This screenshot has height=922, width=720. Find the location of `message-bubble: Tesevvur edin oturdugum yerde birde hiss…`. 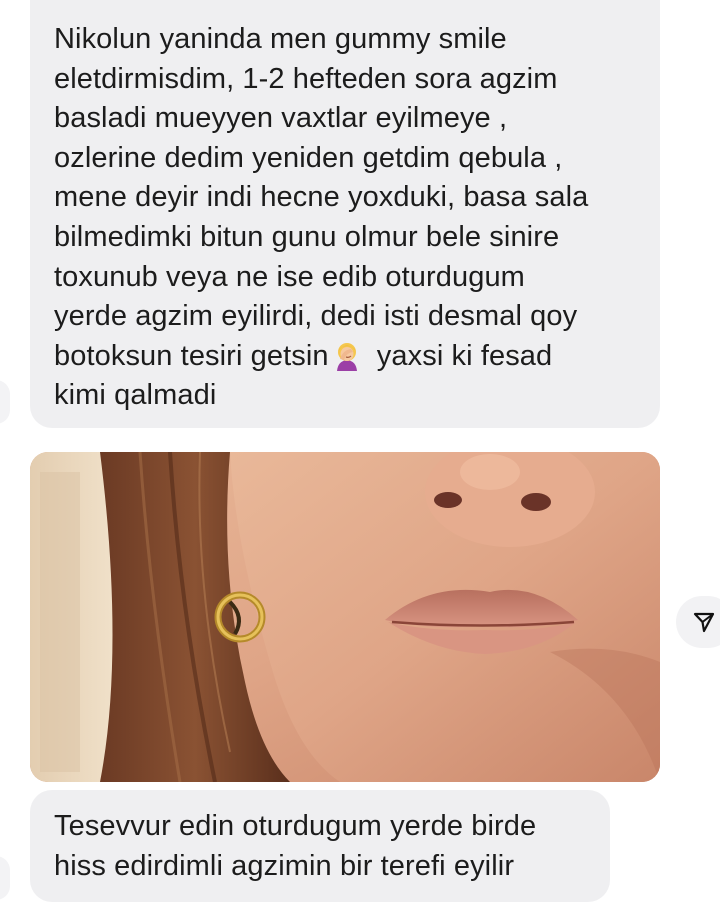

message-bubble: Tesevvur edin oturdugum yerde birde hiss… is located at coordinates (320, 846).